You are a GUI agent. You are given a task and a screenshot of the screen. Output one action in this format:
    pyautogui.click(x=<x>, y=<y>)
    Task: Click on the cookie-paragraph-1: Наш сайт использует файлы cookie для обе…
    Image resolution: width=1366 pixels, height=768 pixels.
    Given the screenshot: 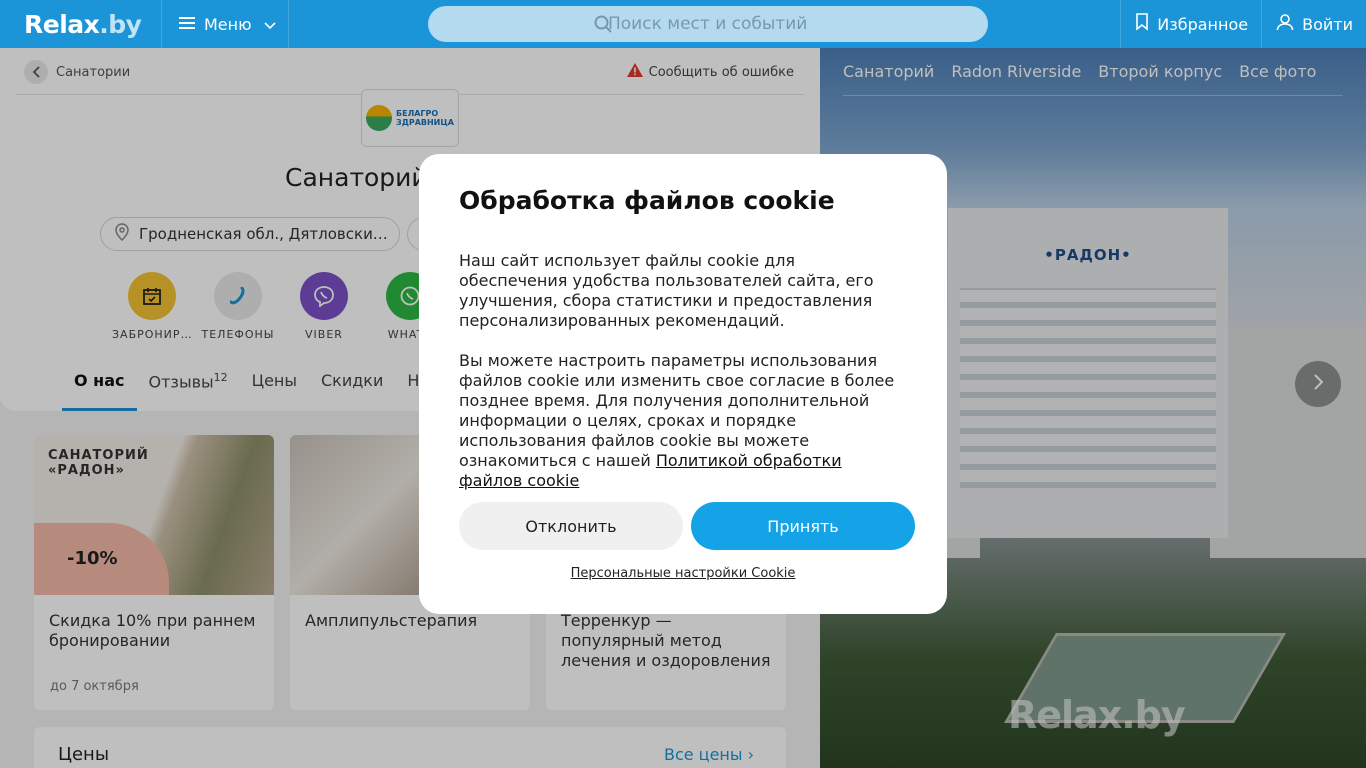 What is the action you would take?
    pyautogui.click(x=666, y=290)
    